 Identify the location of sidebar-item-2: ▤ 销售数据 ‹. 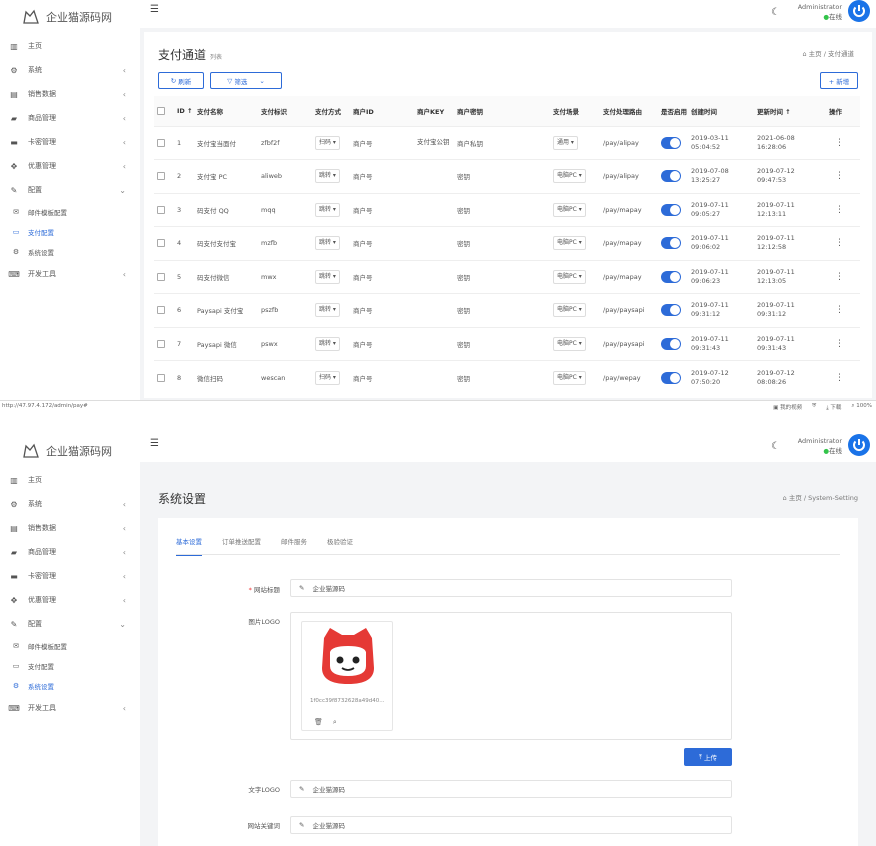
(70, 528).